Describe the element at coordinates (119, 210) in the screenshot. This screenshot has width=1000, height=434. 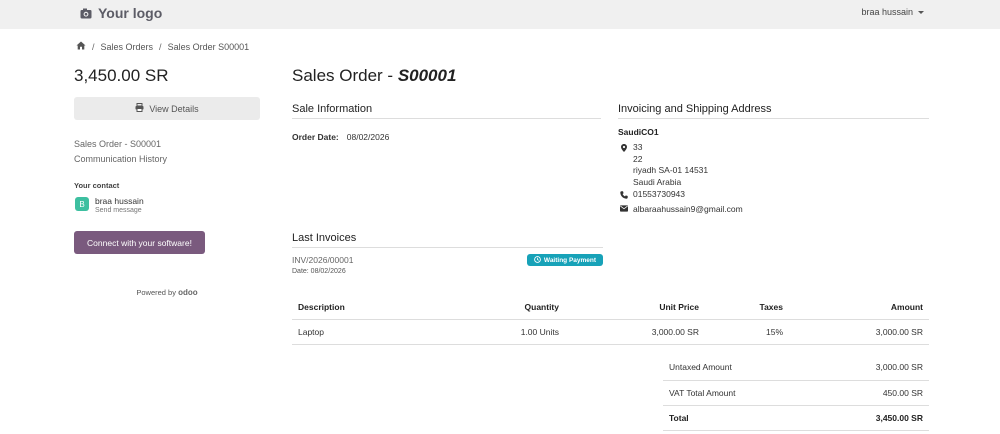
I see `send-message-link: Send message` at that location.